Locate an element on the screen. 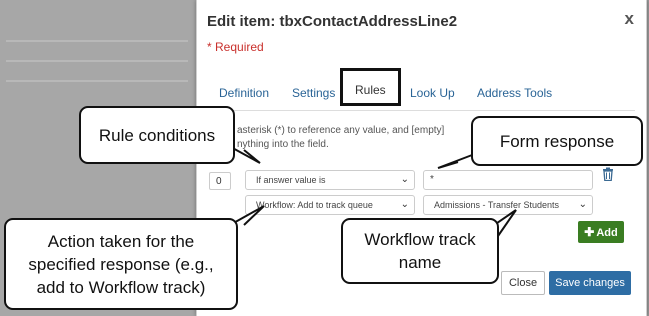 This screenshot has width=649, height=316. workflow-track-select: Admissions - Transfer Students ⌄ is located at coordinates (508, 205).